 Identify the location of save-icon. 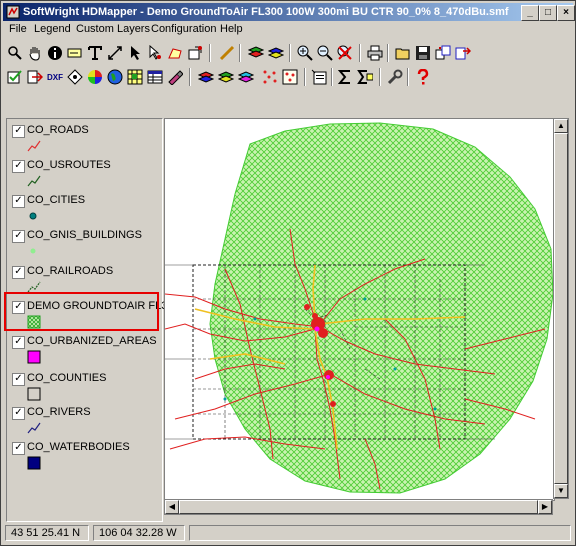
(423, 53).